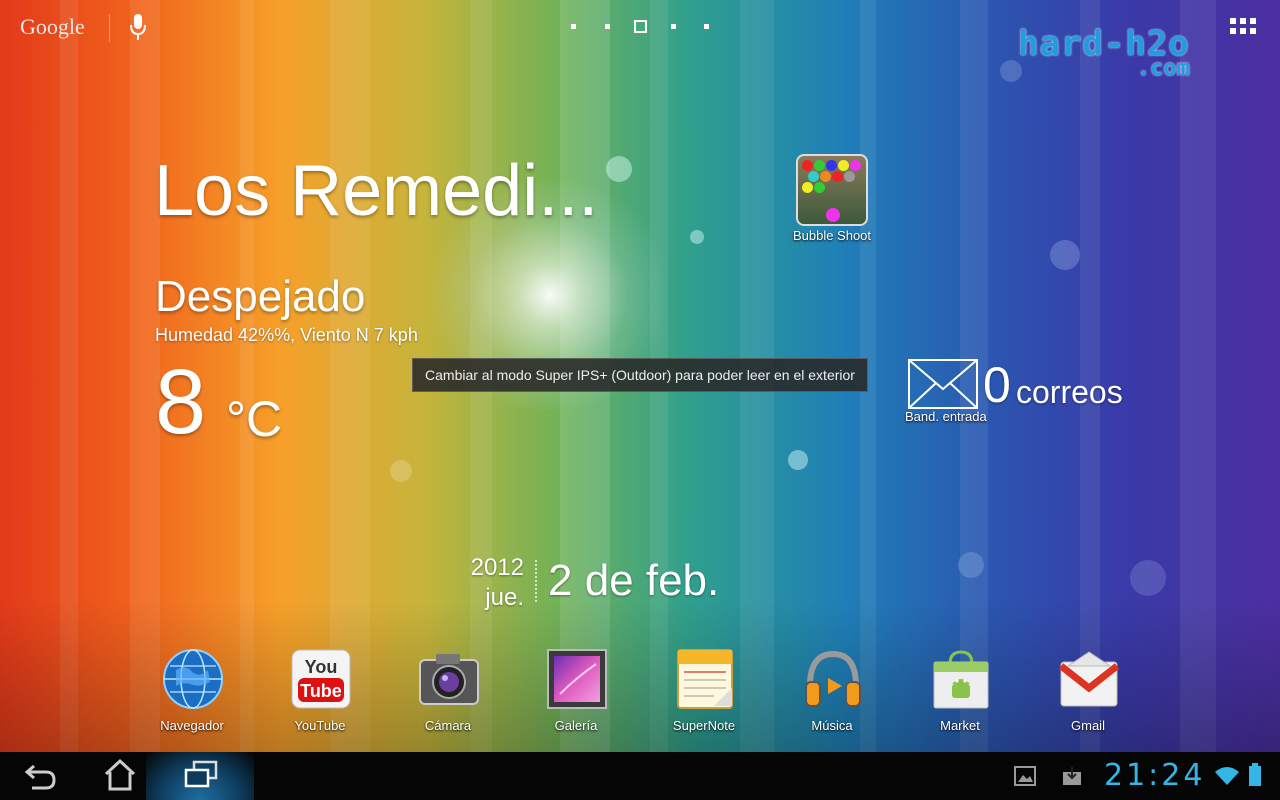  I want to click on date-year: 2012, so click(497, 567).